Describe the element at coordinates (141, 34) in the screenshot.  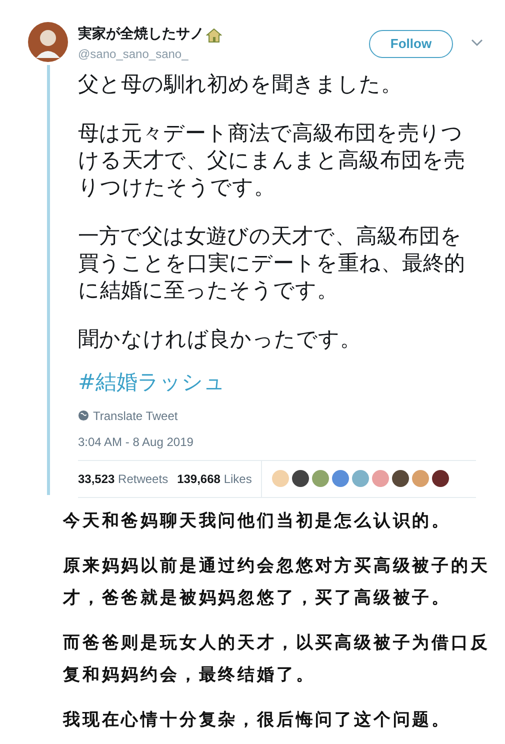
I see `author-name: 実家が全焼したサノ` at that location.